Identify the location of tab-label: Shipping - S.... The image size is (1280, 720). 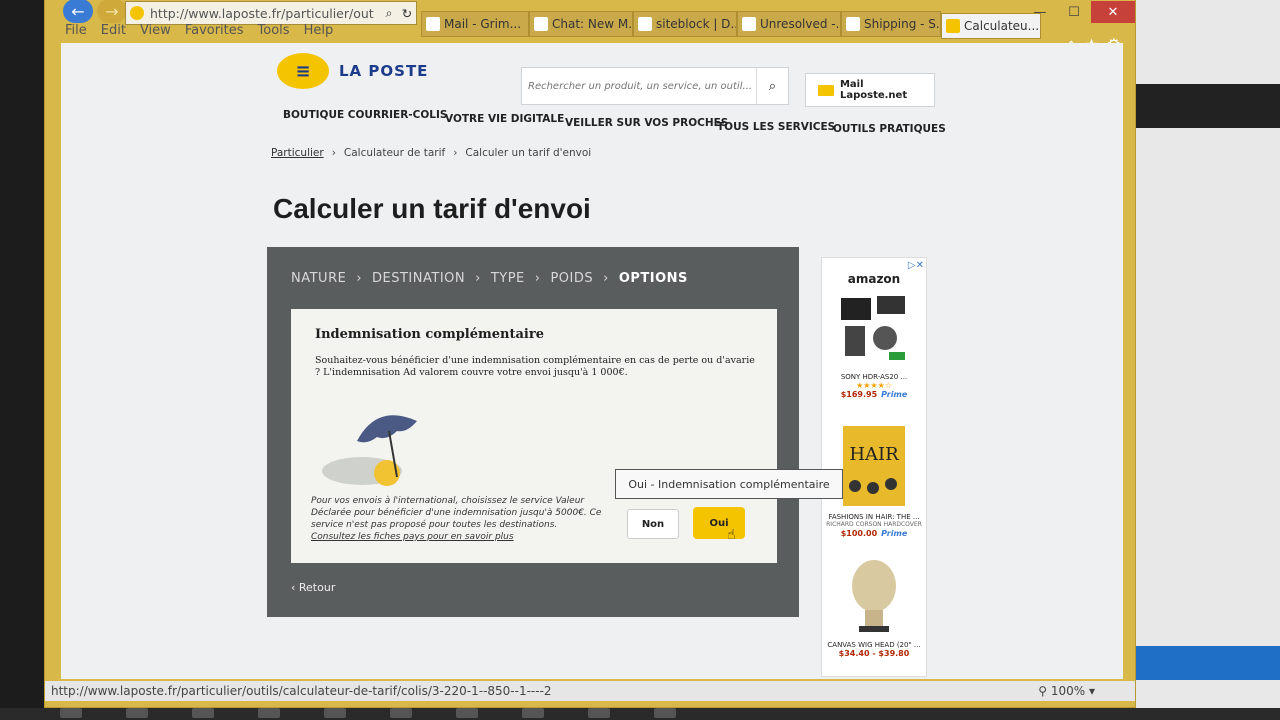
(902, 24).